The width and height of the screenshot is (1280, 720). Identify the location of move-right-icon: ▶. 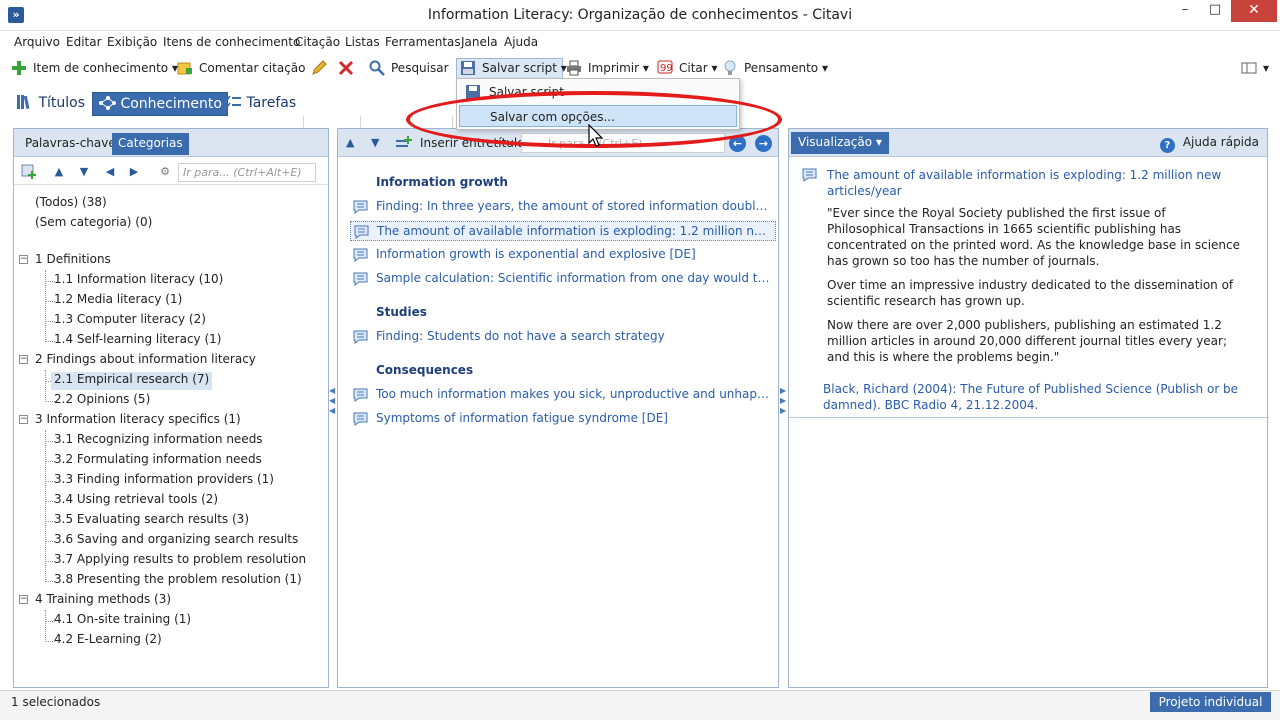
(134, 172).